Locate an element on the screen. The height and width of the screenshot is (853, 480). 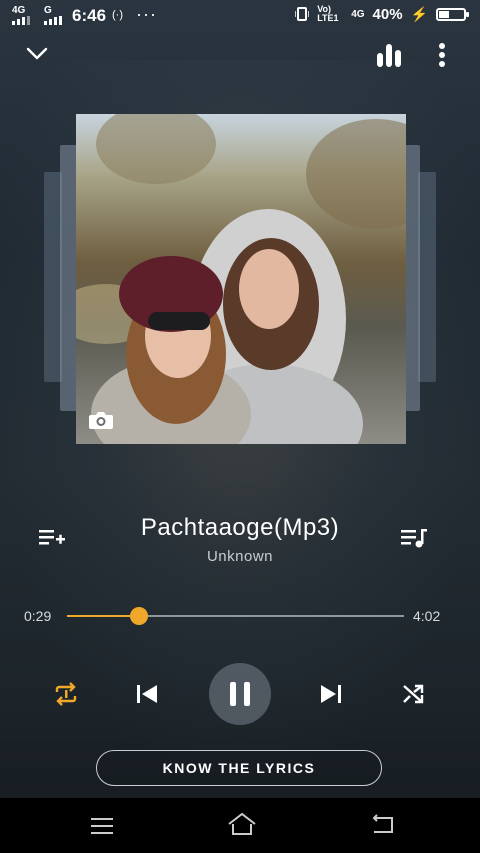
more-notifications-icon: ··· is located at coordinates (146, 14).